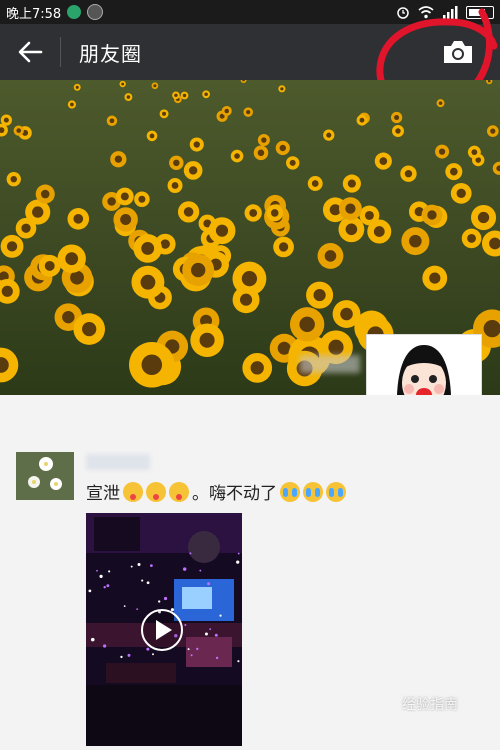 This screenshot has height=750, width=500. What do you see at coordinates (330, 364) in the screenshot?
I see `cover-username-blurred` at bounding box center [330, 364].